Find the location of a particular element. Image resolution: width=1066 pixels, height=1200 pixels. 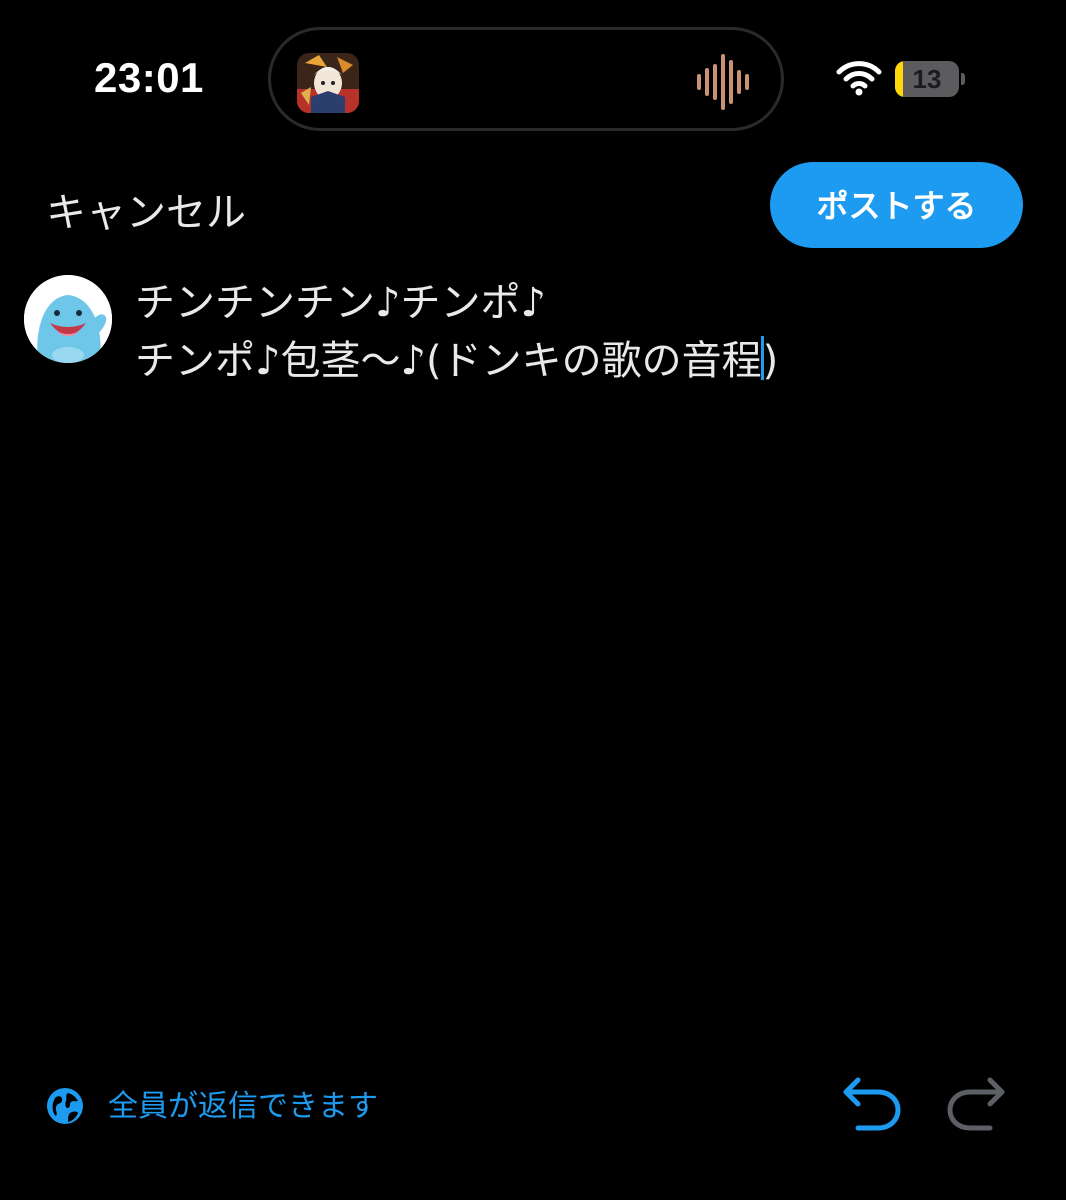

compose-line-2-tail: ) is located at coordinates (770, 361).